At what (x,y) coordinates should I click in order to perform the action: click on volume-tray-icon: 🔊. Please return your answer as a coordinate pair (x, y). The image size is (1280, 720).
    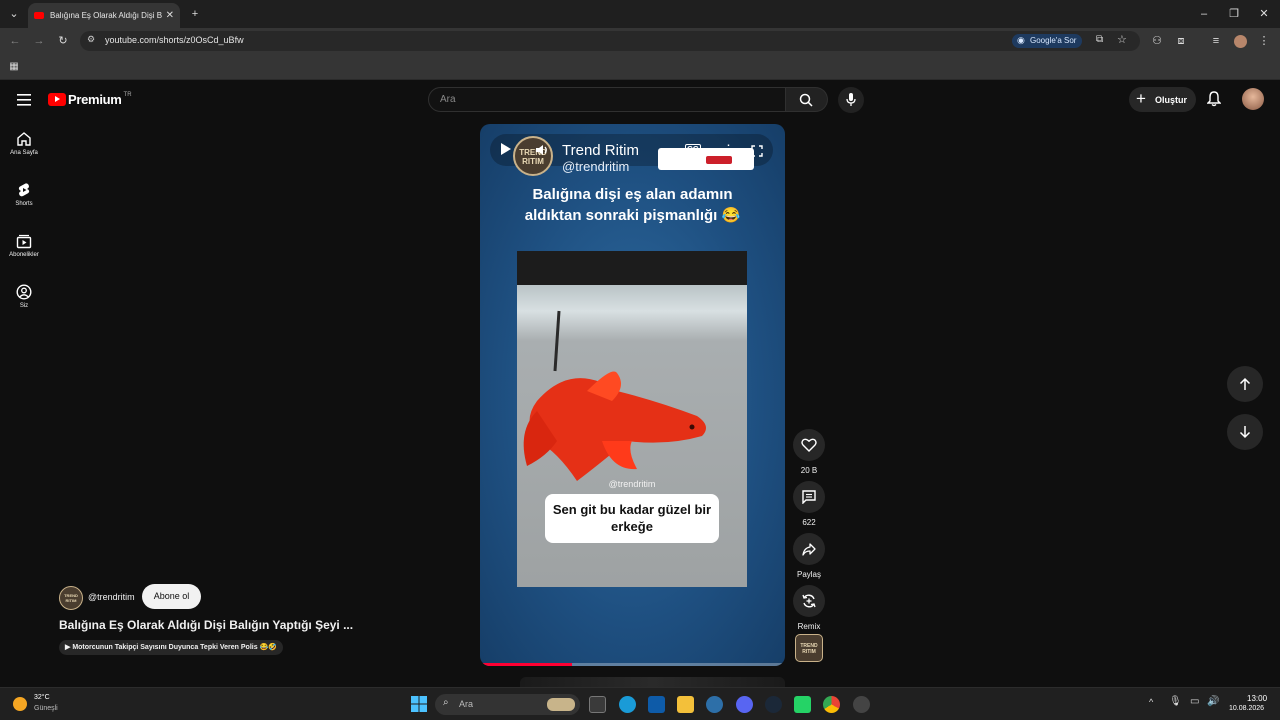
    Looking at the image, I should click on (1213, 701).